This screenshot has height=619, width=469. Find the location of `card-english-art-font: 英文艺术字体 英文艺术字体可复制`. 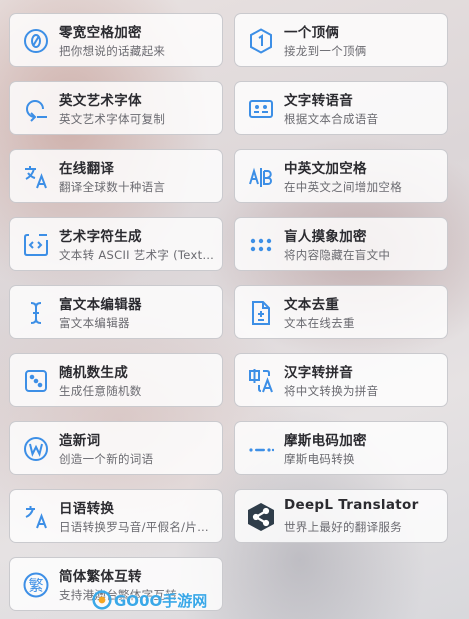

card-english-art-font: 英文艺术字体 英文艺术字体可复制 is located at coordinates (116, 108).